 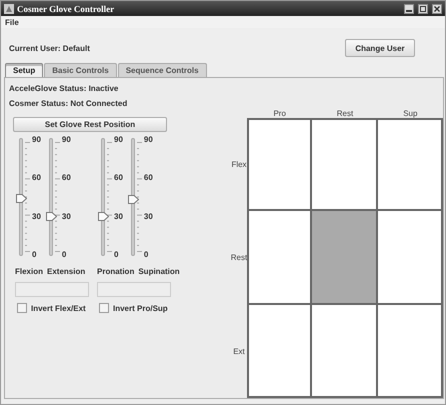 What do you see at coordinates (239, 165) in the screenshot?
I see `row-header: Flex` at bounding box center [239, 165].